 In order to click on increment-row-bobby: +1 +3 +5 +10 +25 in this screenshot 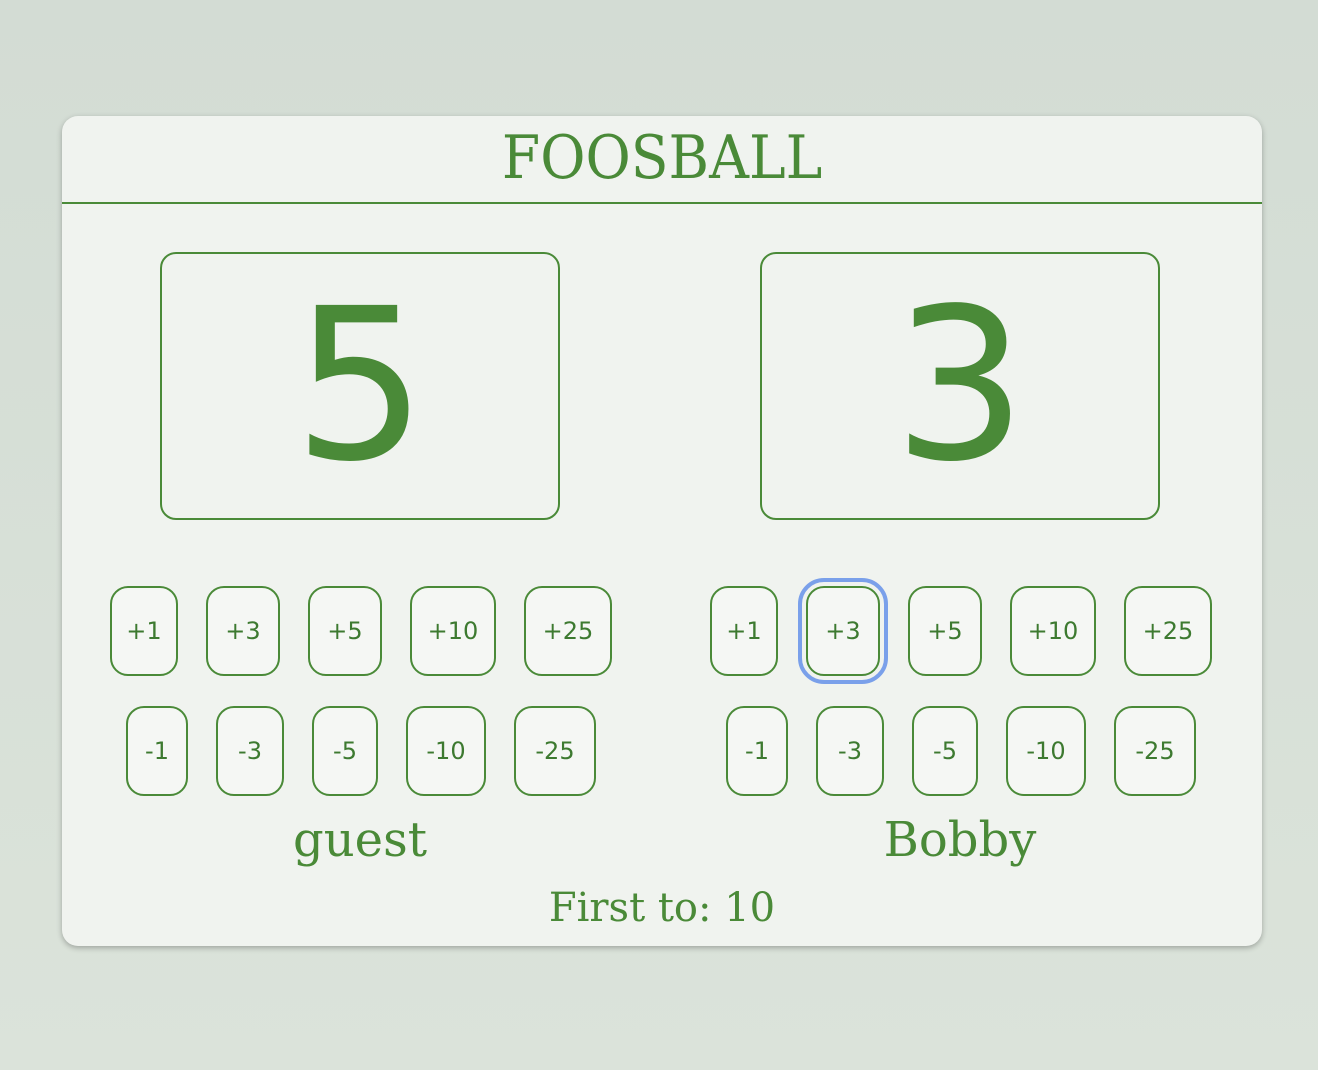, I will do `click(962, 631)`.